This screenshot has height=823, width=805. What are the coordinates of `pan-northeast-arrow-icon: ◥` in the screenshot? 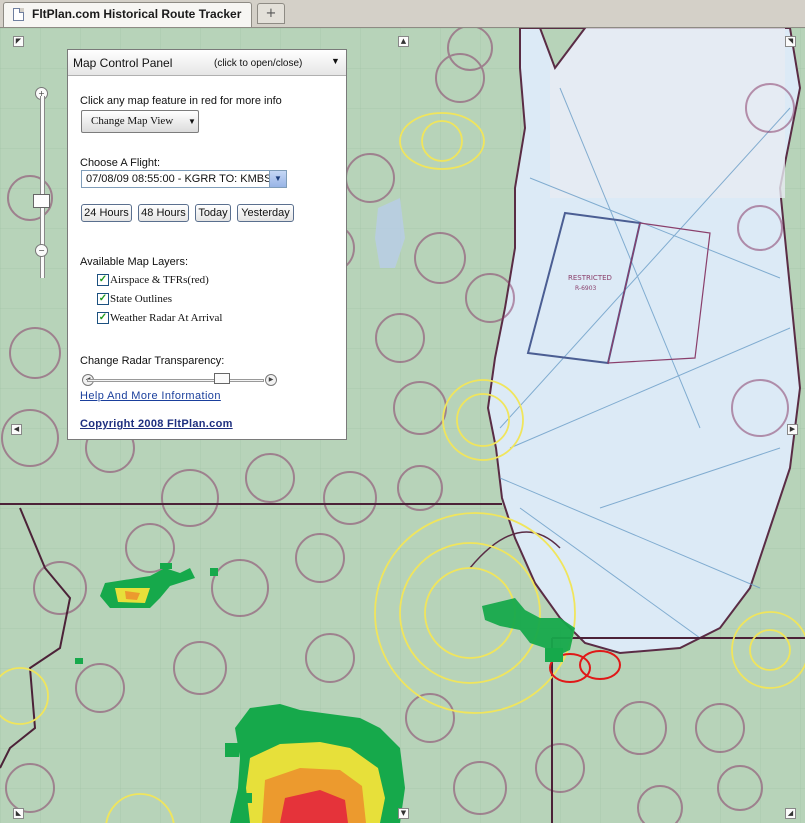 It's located at (790, 41).